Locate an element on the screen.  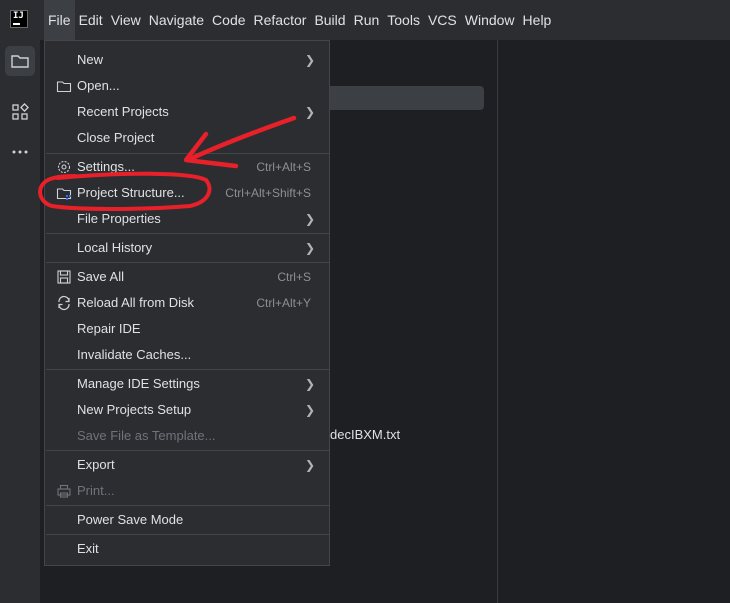
menu-item-repair-ide: Repair IDE is located at coordinates (187, 329).